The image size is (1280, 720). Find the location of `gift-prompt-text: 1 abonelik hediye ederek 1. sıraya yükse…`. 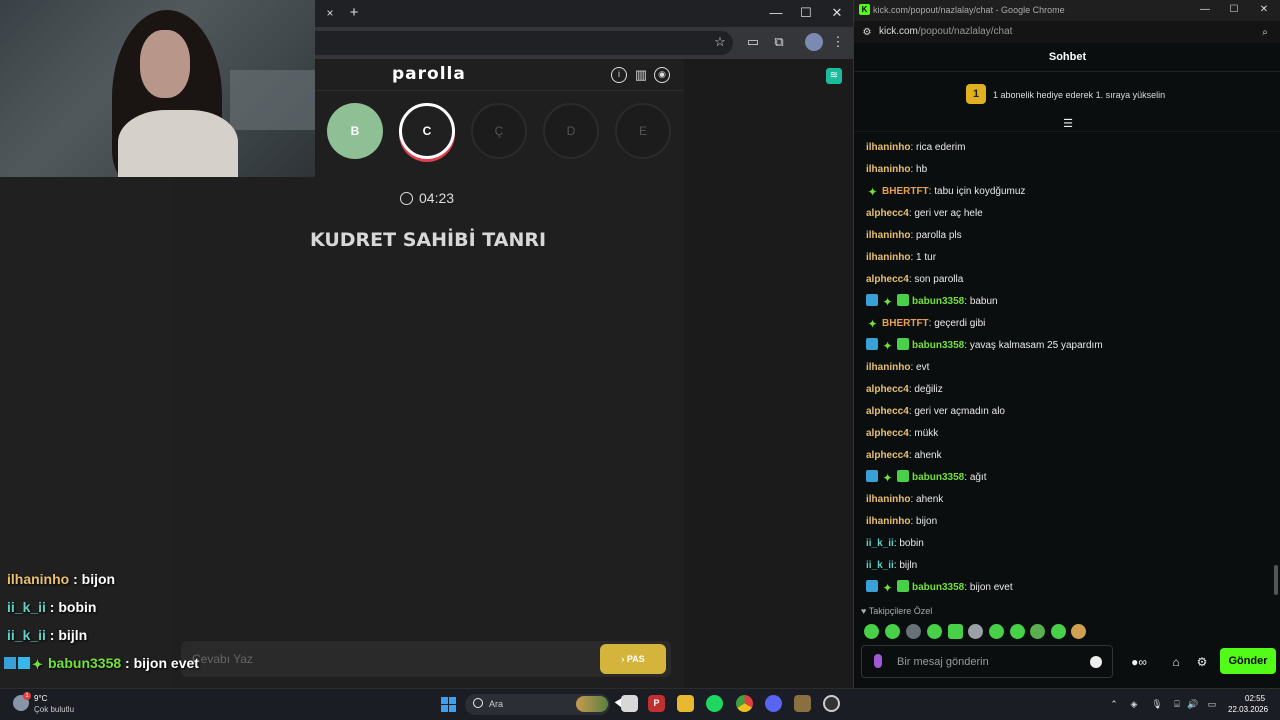

gift-prompt-text: 1 abonelik hediye ederek 1. sıraya yükse… is located at coordinates (1079, 95).